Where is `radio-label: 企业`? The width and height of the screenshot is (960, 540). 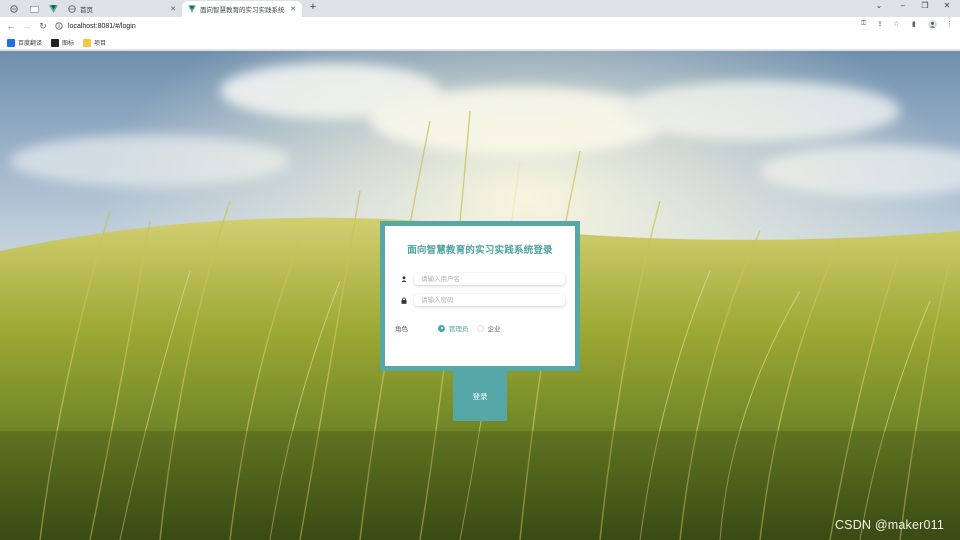
radio-label: 企业 is located at coordinates (494, 329).